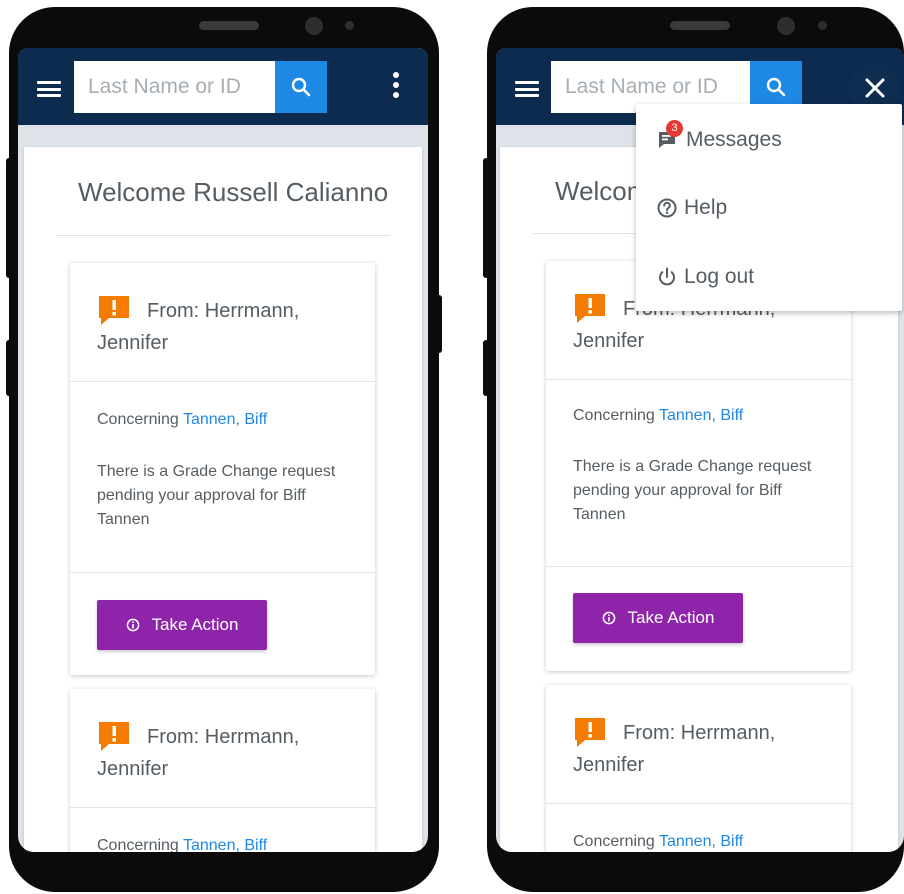 This screenshot has width=904, height=894. Describe the element at coordinates (602, 191) in the screenshot. I see `welcome-heading: Welcom` at that location.